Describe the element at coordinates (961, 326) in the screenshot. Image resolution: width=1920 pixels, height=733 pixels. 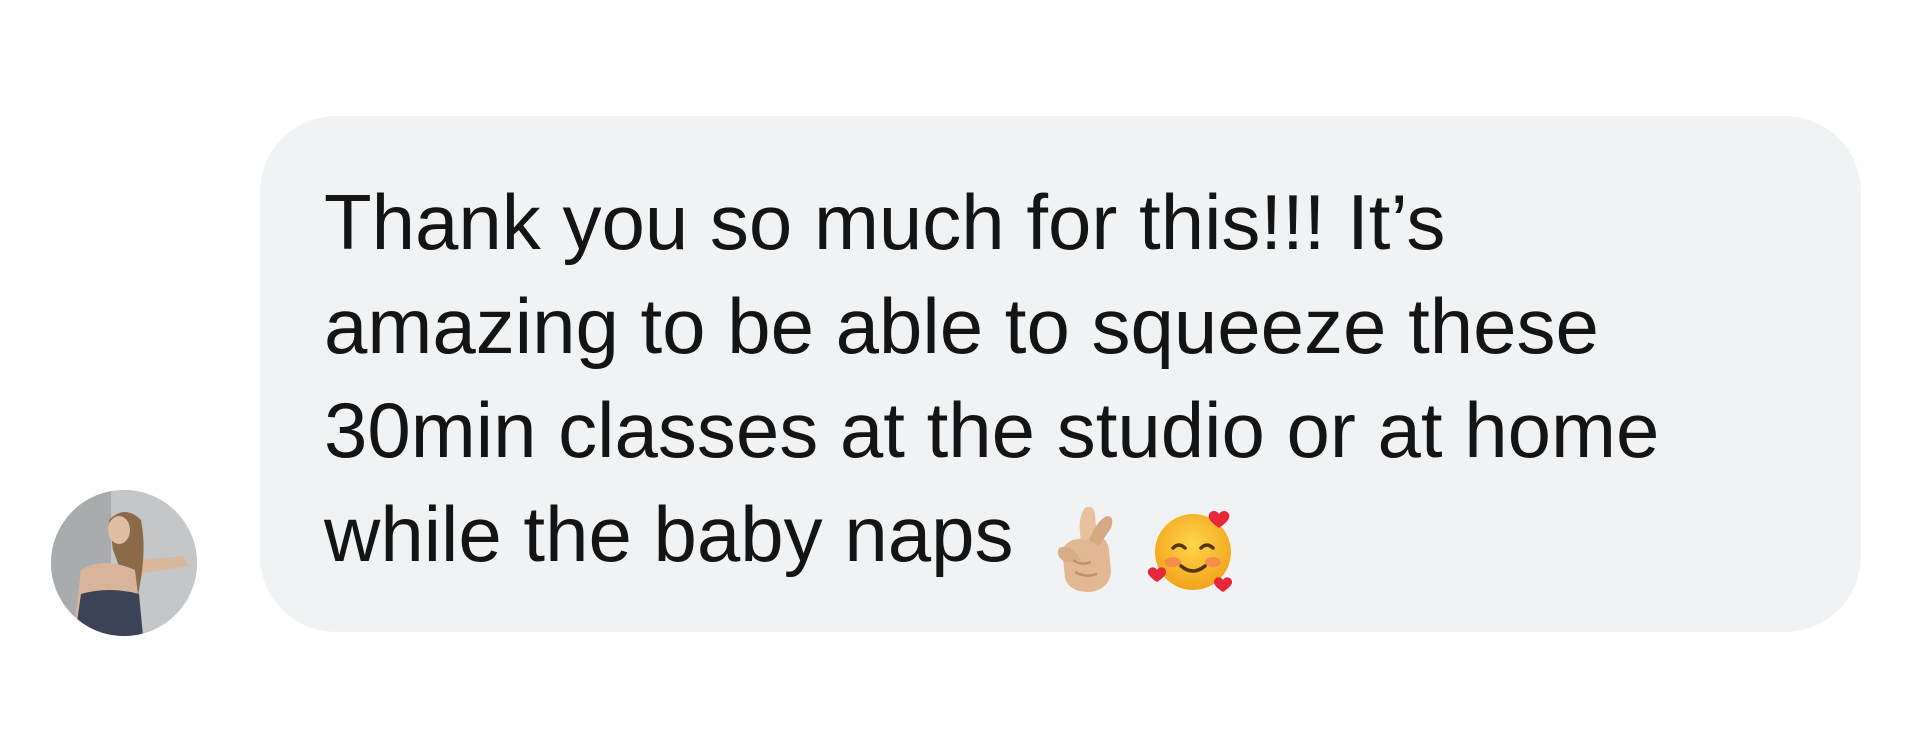
I see `message-line: amazing to be able to squeeze these` at that location.